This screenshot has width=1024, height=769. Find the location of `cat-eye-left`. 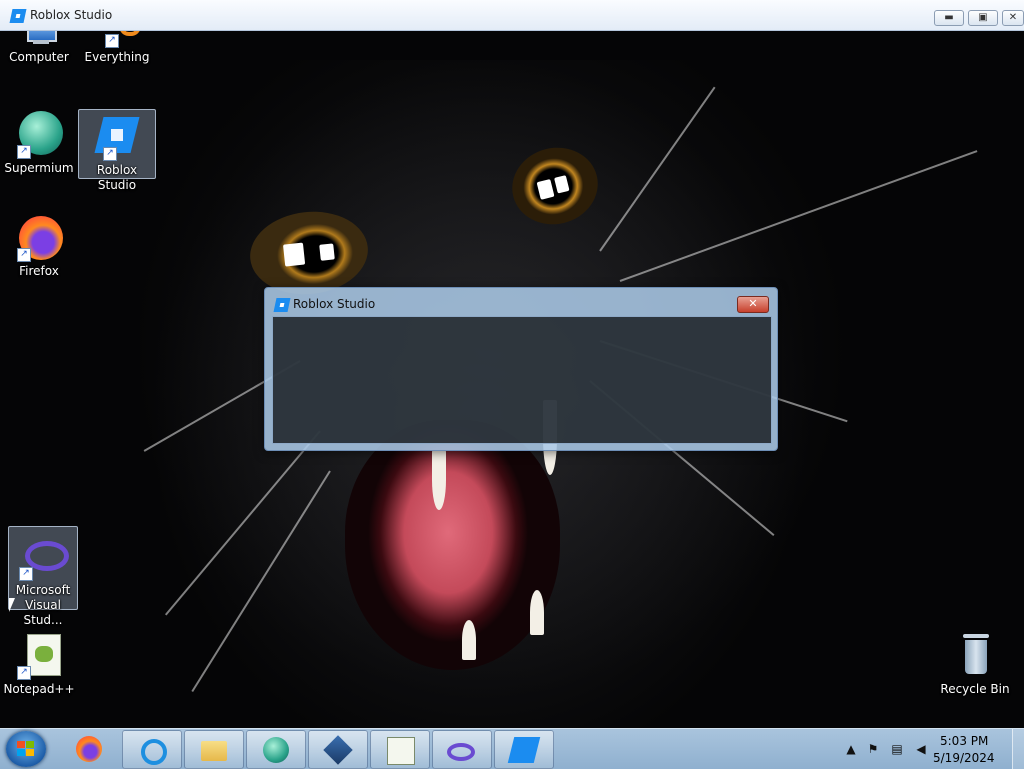

cat-eye-left is located at coordinates (309, 253).